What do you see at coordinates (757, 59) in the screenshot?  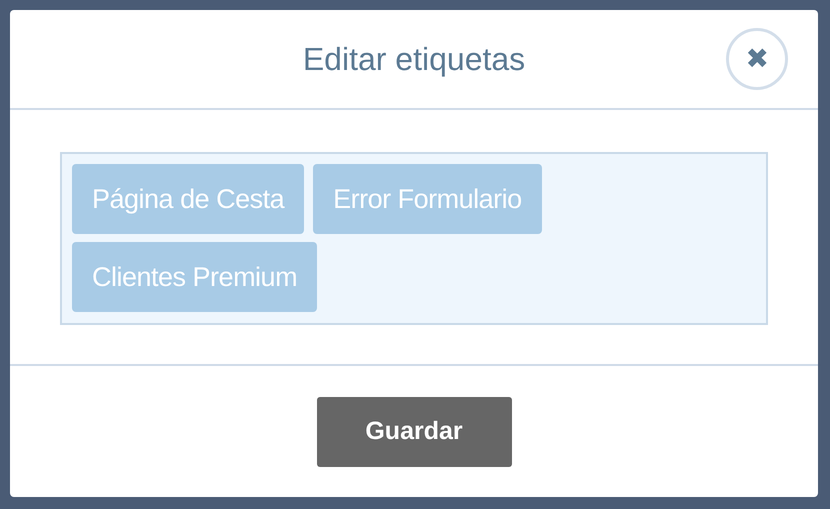 I see `close-button: ✖` at bounding box center [757, 59].